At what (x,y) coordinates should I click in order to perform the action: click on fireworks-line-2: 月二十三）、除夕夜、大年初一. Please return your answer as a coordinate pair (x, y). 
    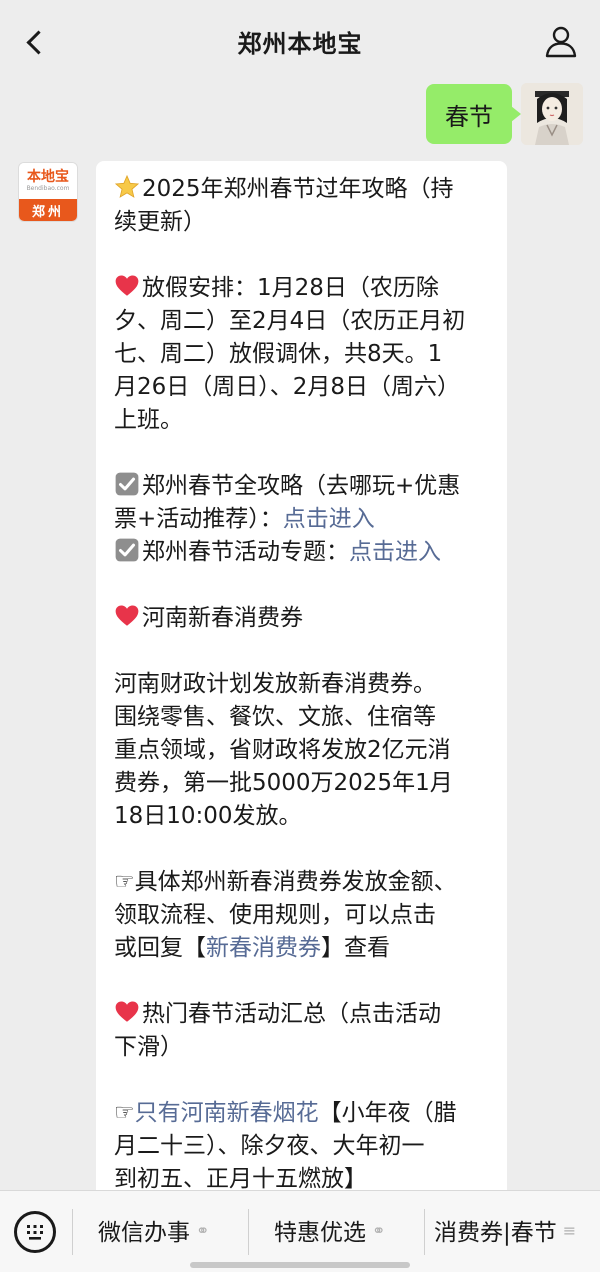
    Looking at the image, I should click on (269, 1146).